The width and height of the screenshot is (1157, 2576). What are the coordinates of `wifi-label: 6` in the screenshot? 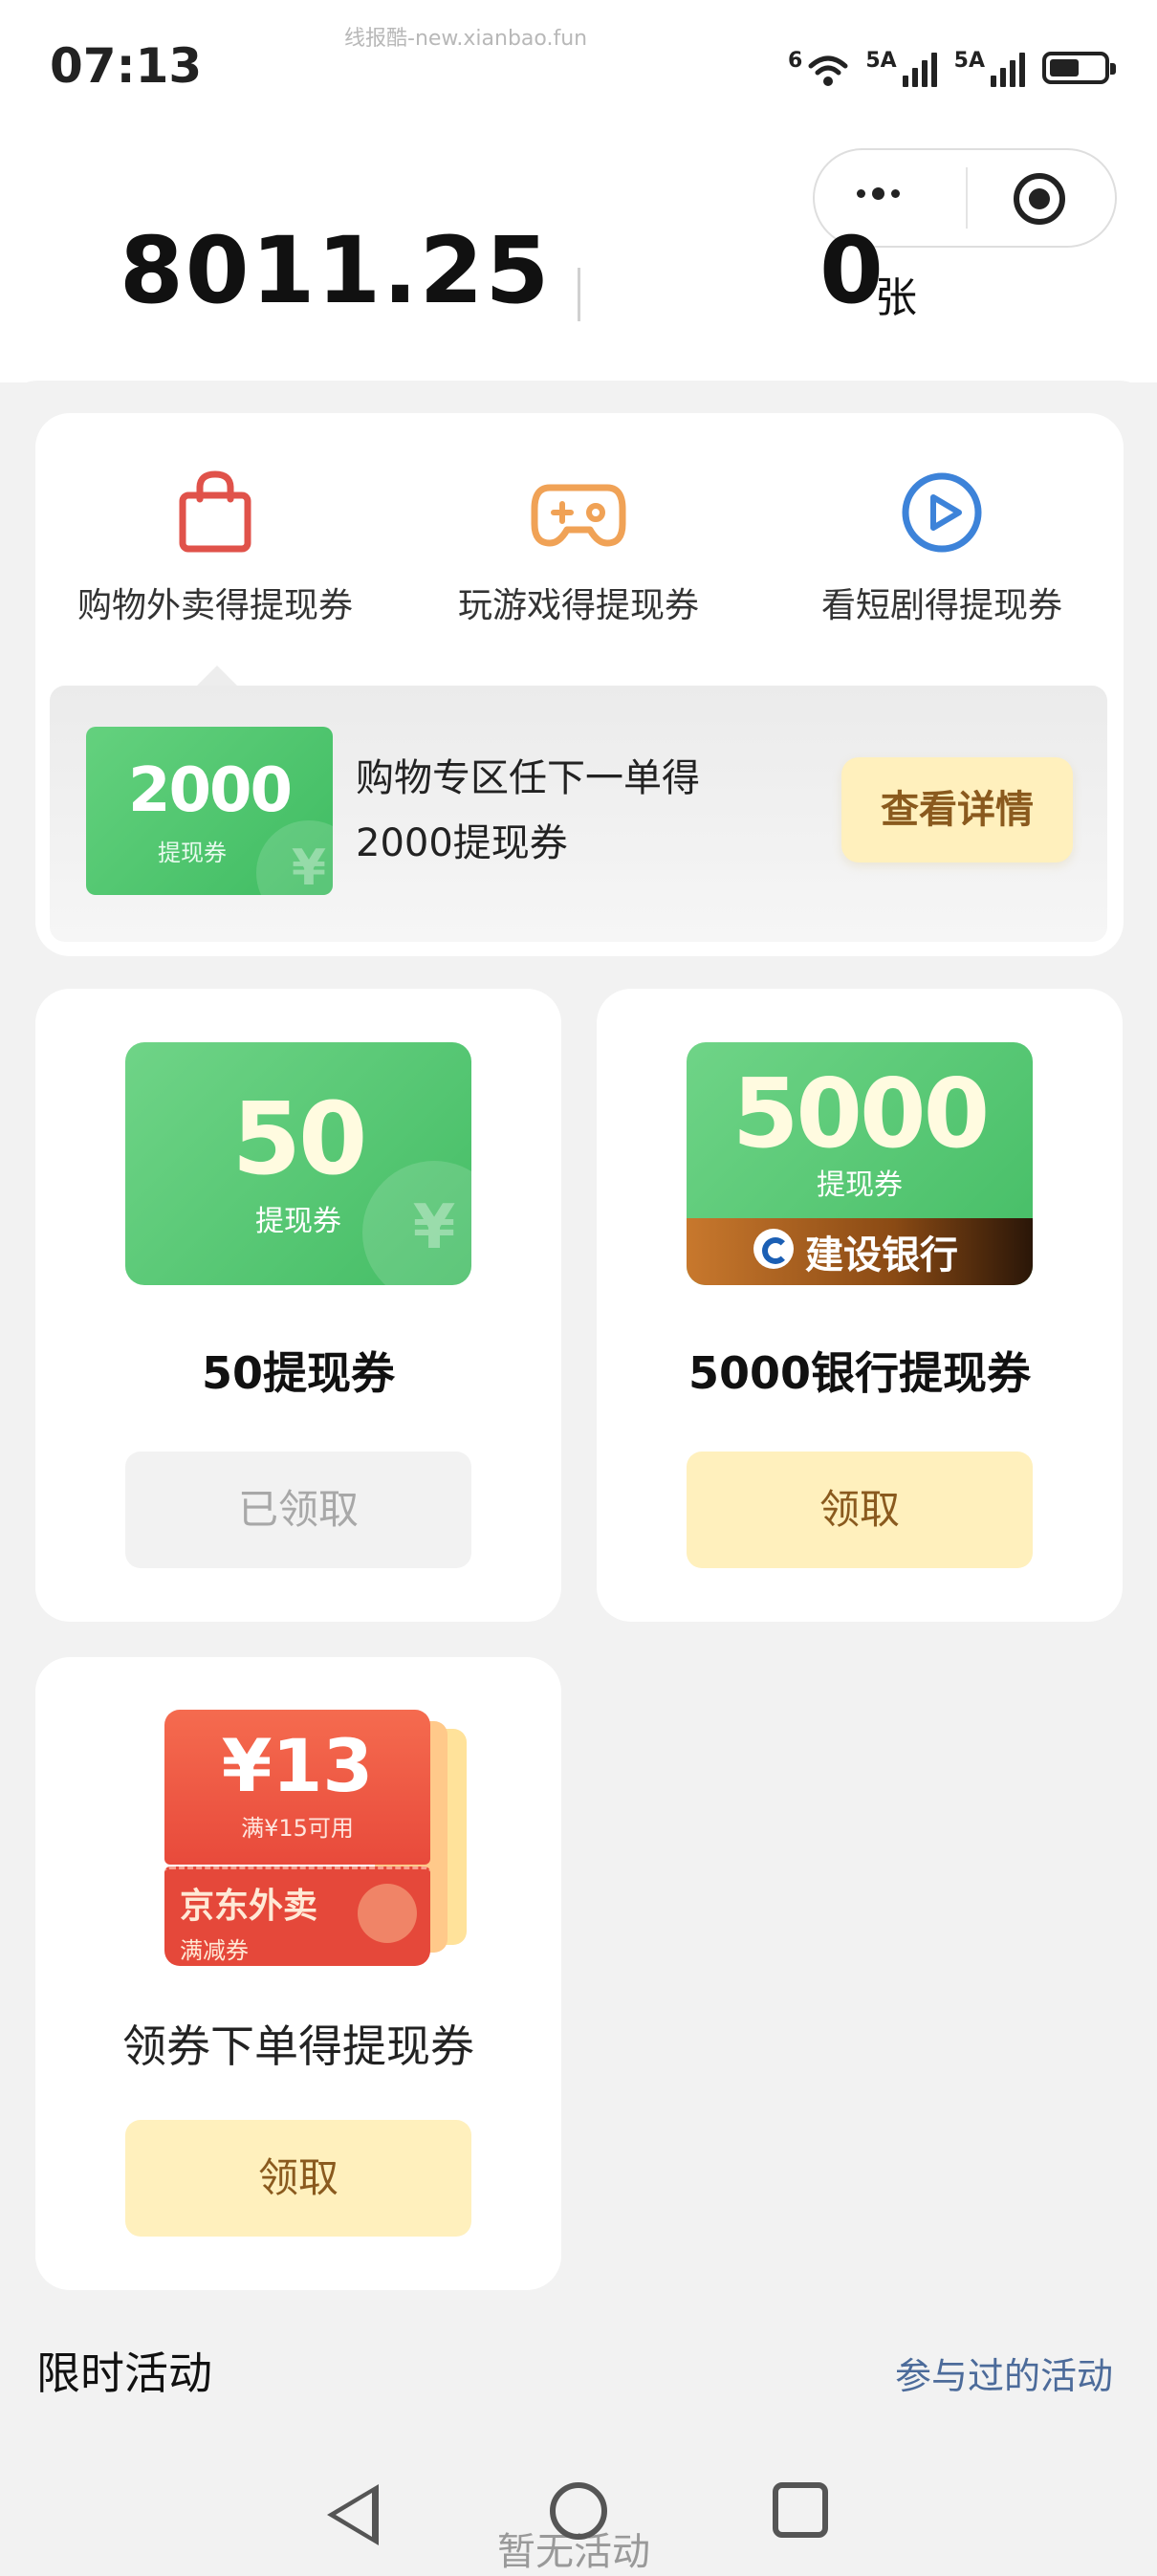 It's located at (795, 61).